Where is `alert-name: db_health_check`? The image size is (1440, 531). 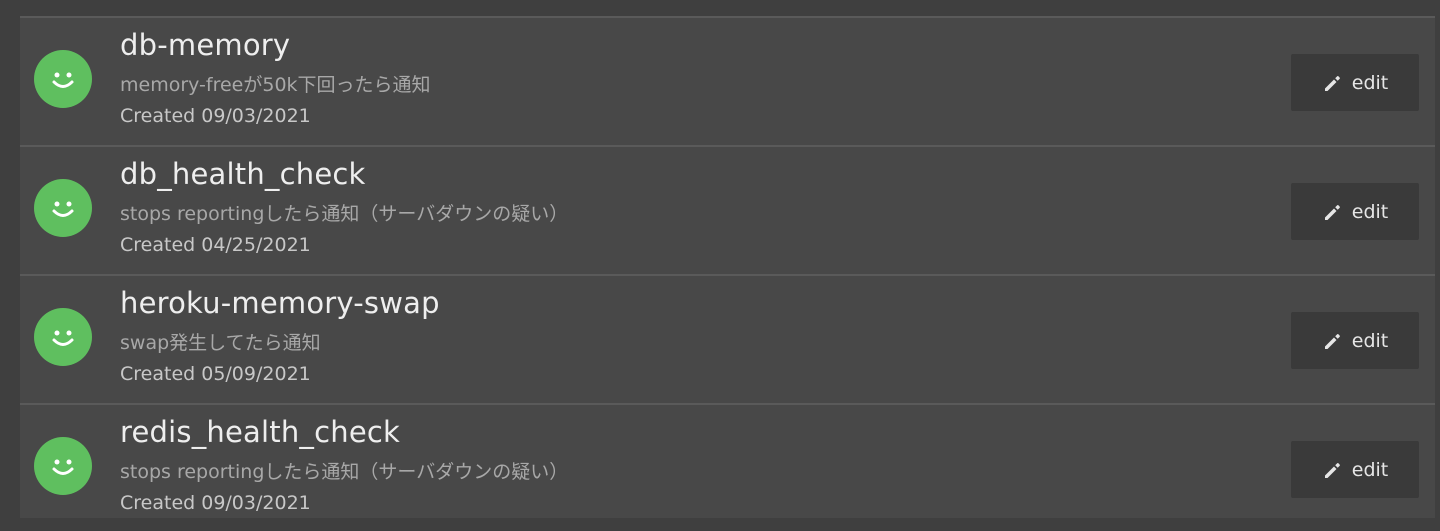 alert-name: db_health_check is located at coordinates (243, 174).